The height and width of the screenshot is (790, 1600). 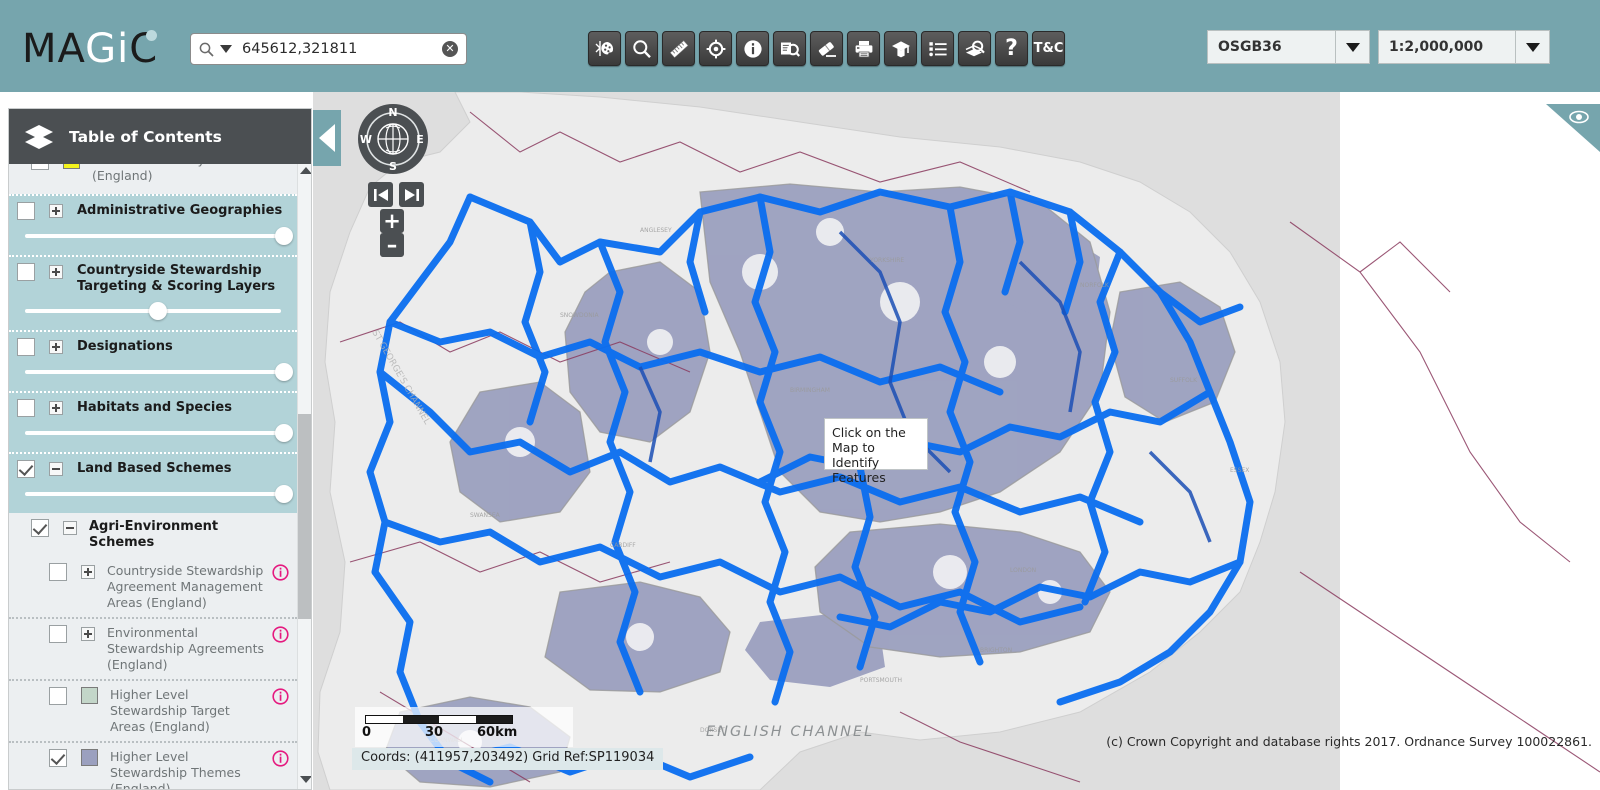 What do you see at coordinates (411, 194) in the screenshot?
I see `next-extent-icon` at bounding box center [411, 194].